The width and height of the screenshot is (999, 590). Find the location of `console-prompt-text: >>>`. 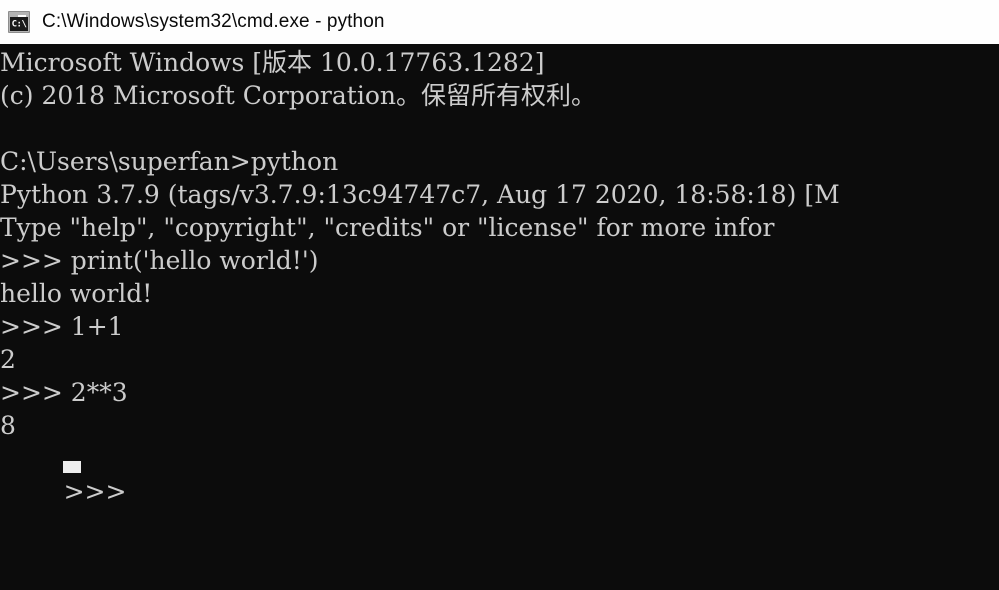

console-prompt-text: >>> is located at coordinates (99, 491).